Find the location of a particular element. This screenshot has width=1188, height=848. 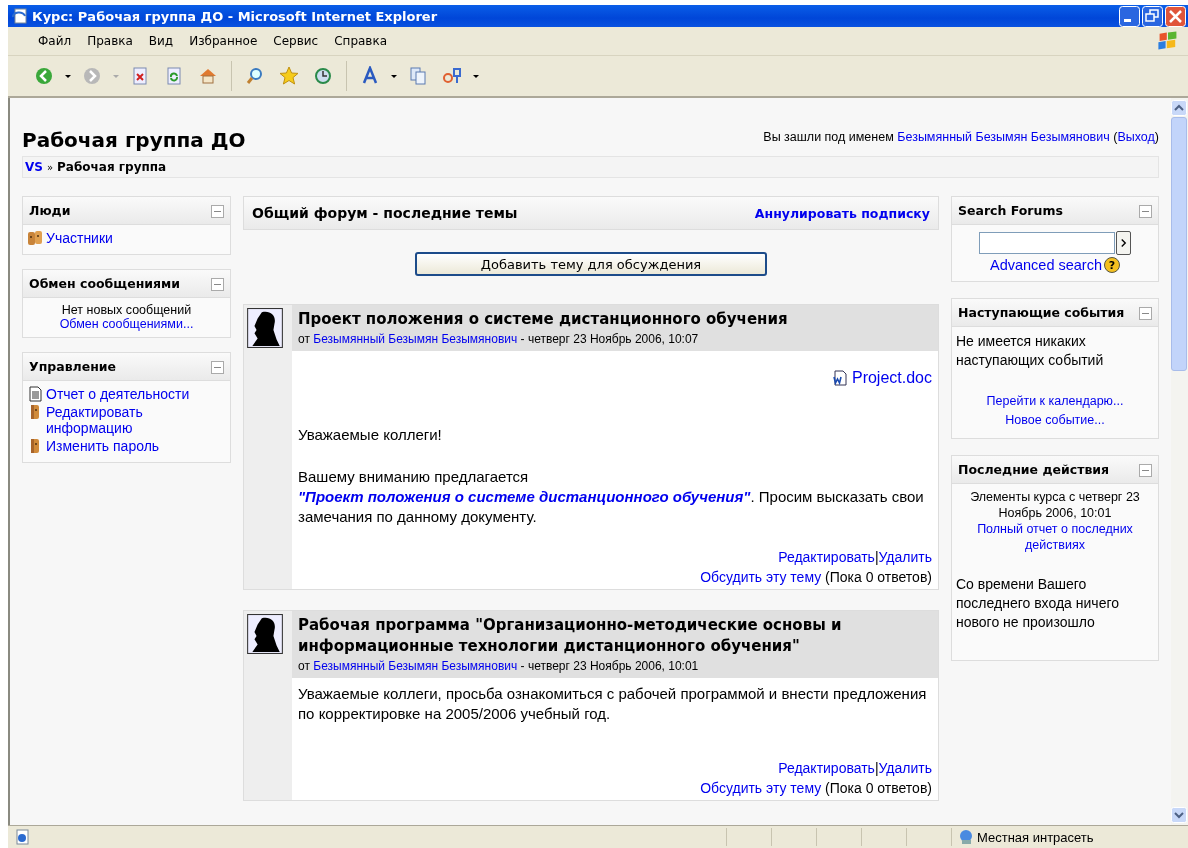

breadcrumb-current: Рабочая группа is located at coordinates (112, 167).